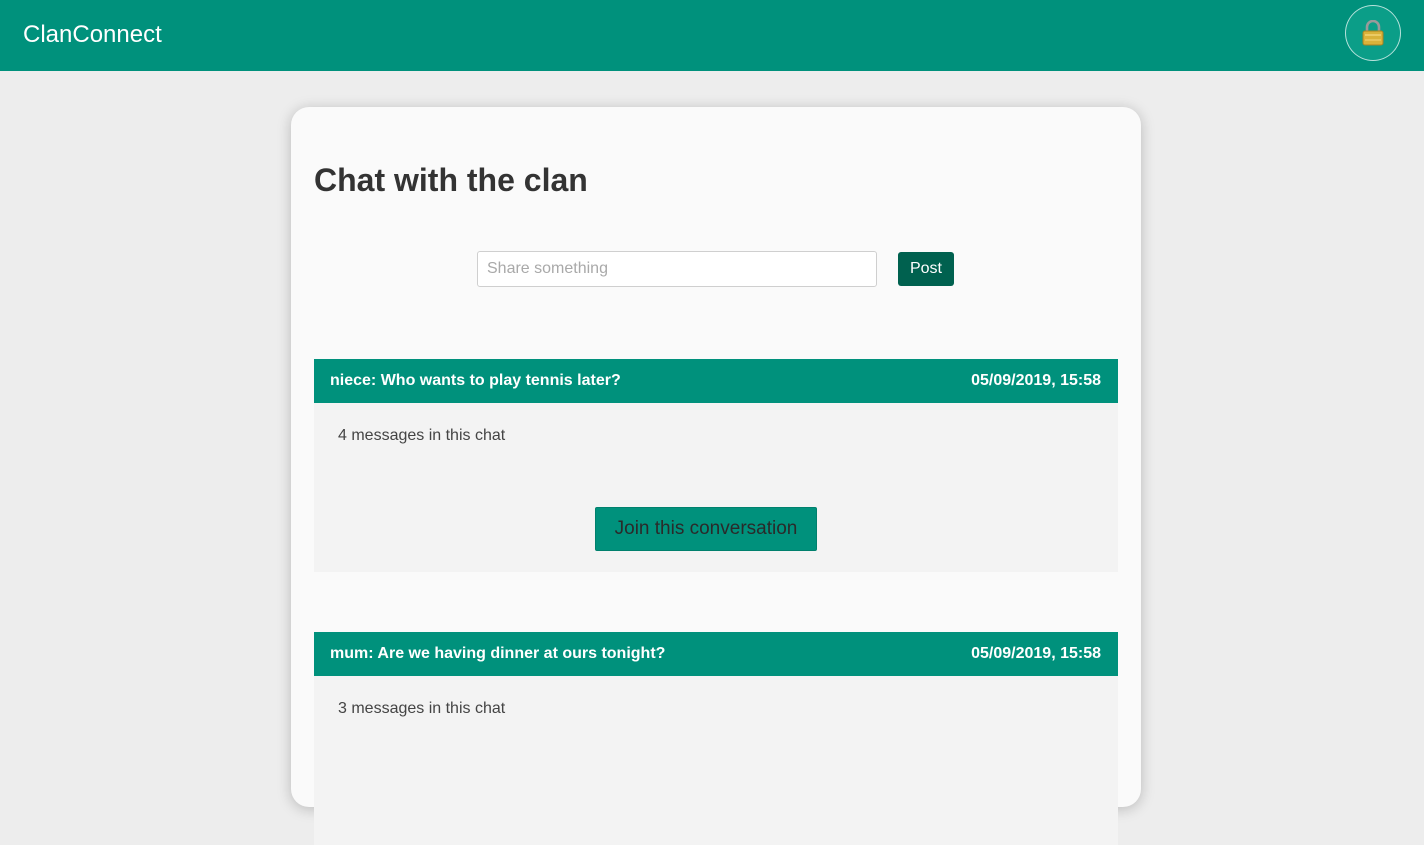 The width and height of the screenshot is (1424, 845). Describe the element at coordinates (422, 708) in the screenshot. I see `chat-message-count: 3 messages in this chat` at that location.